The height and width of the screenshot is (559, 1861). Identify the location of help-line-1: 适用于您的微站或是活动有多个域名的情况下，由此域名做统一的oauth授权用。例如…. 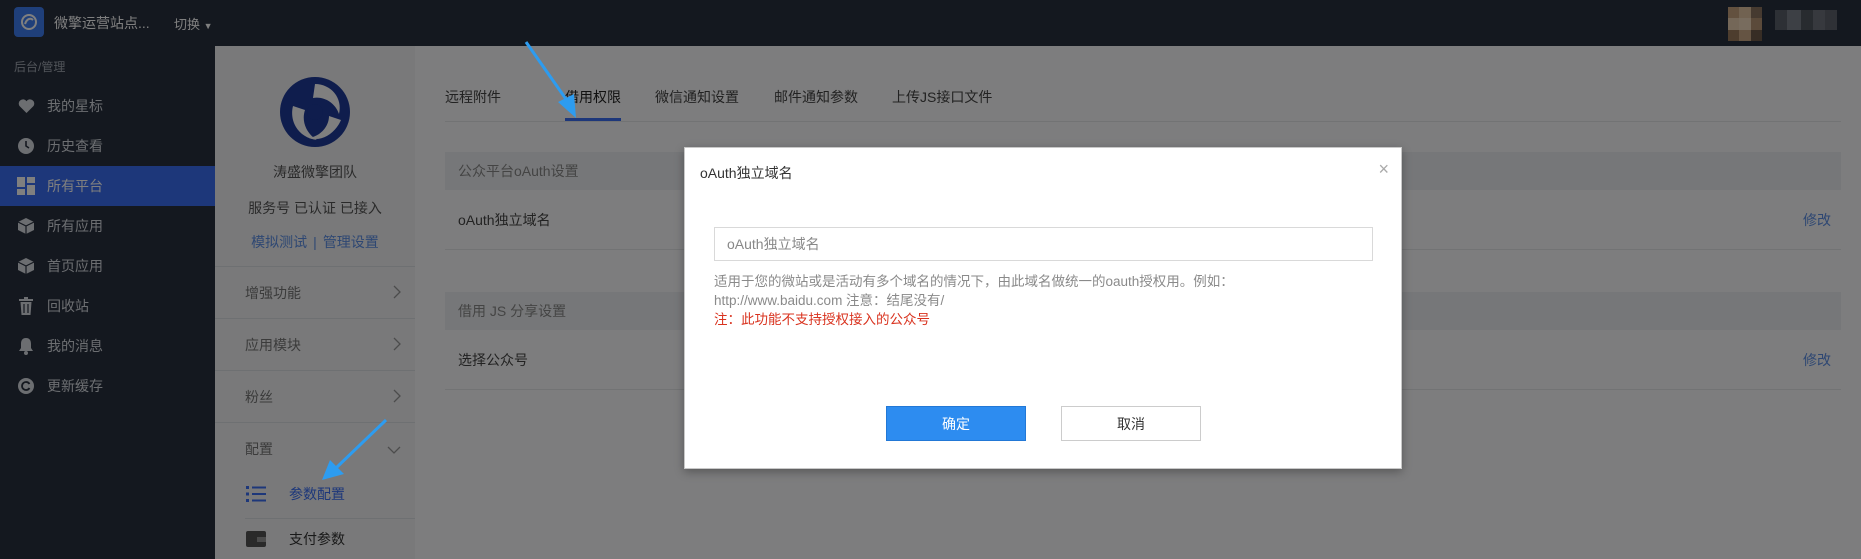
(974, 281).